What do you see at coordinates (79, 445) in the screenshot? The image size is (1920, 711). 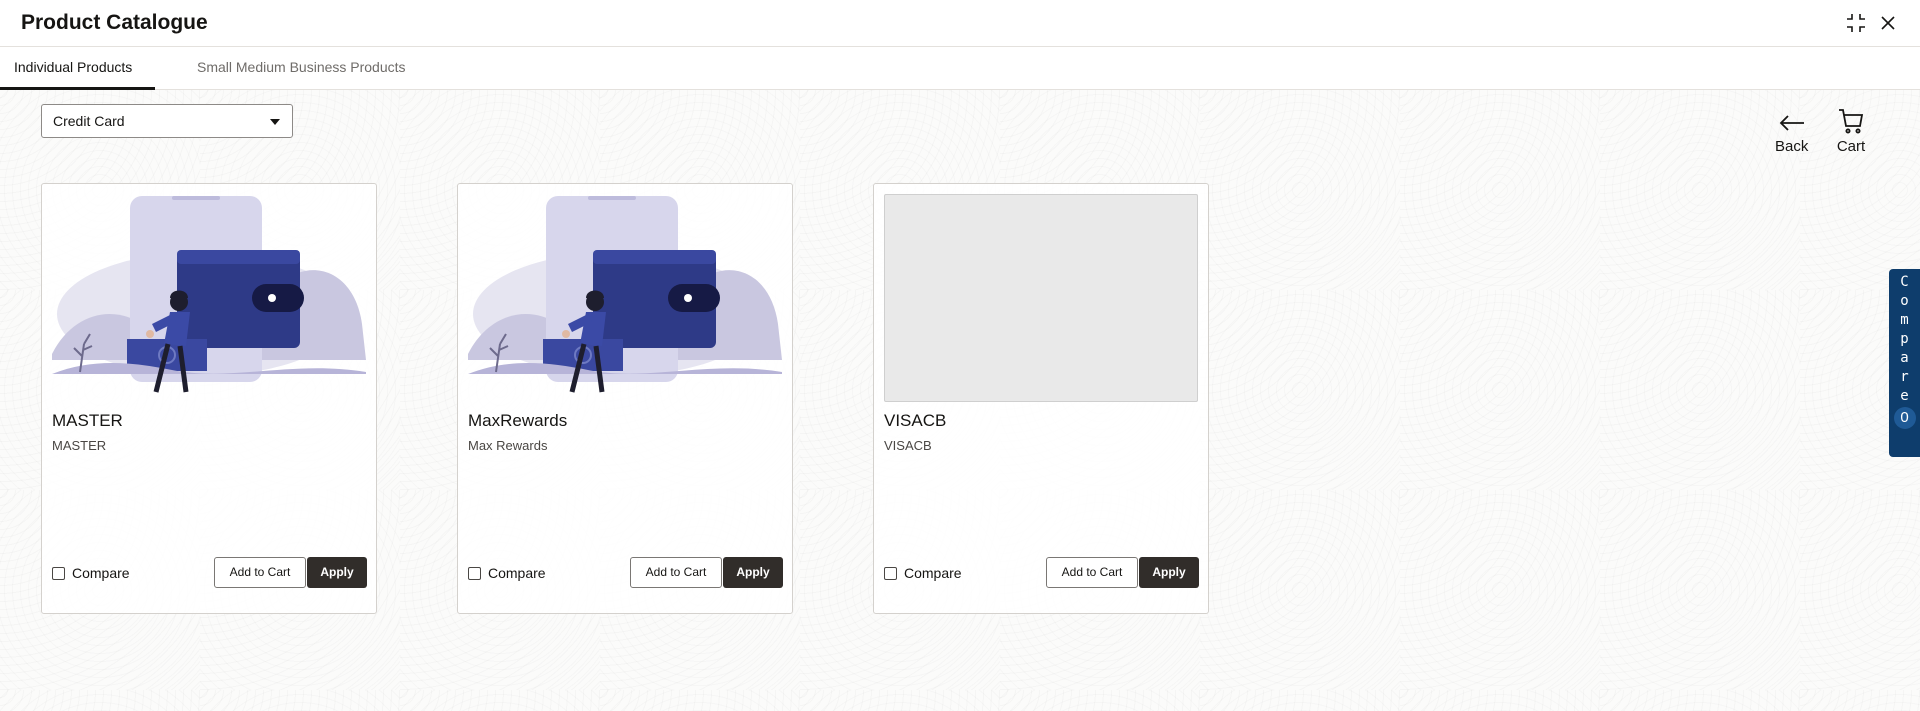 I see `product-description: MASTER` at bounding box center [79, 445].